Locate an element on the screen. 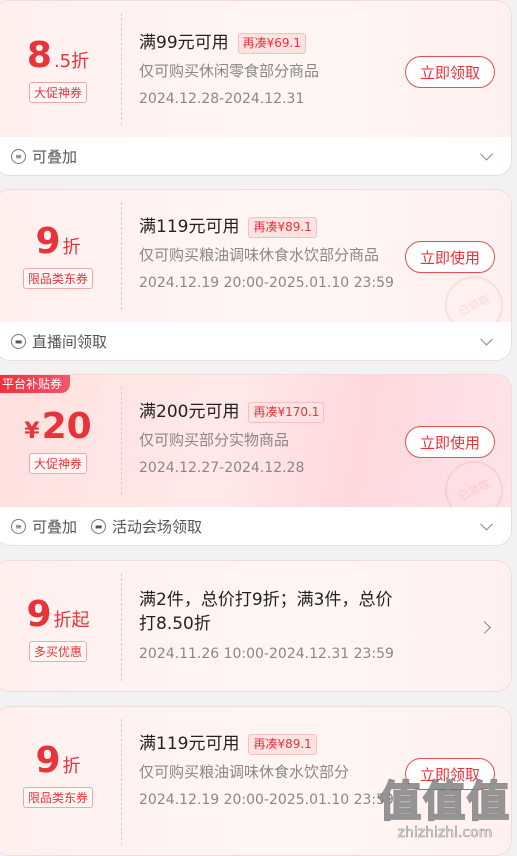 The height and width of the screenshot is (856, 517). discount-value: 9 折起 is located at coordinates (58, 614).